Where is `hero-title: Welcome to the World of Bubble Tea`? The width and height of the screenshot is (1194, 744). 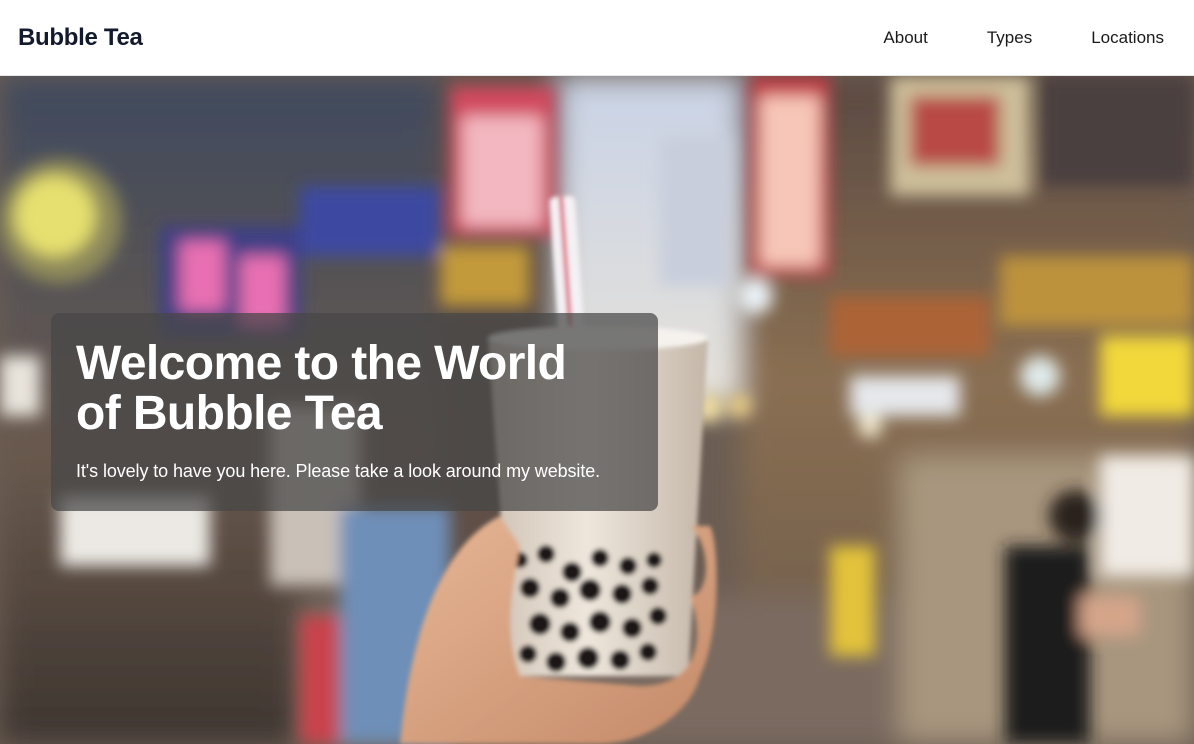
hero-title: Welcome to the World of Bubble Tea is located at coordinates (321, 388).